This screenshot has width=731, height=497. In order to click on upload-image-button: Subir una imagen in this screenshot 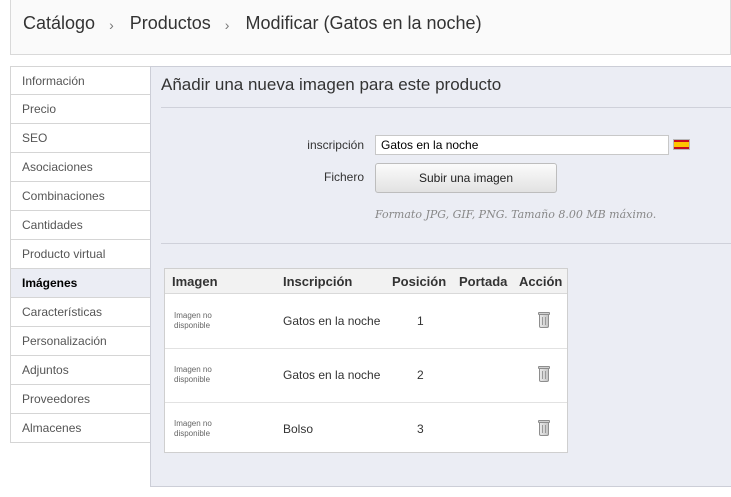, I will do `click(466, 178)`.